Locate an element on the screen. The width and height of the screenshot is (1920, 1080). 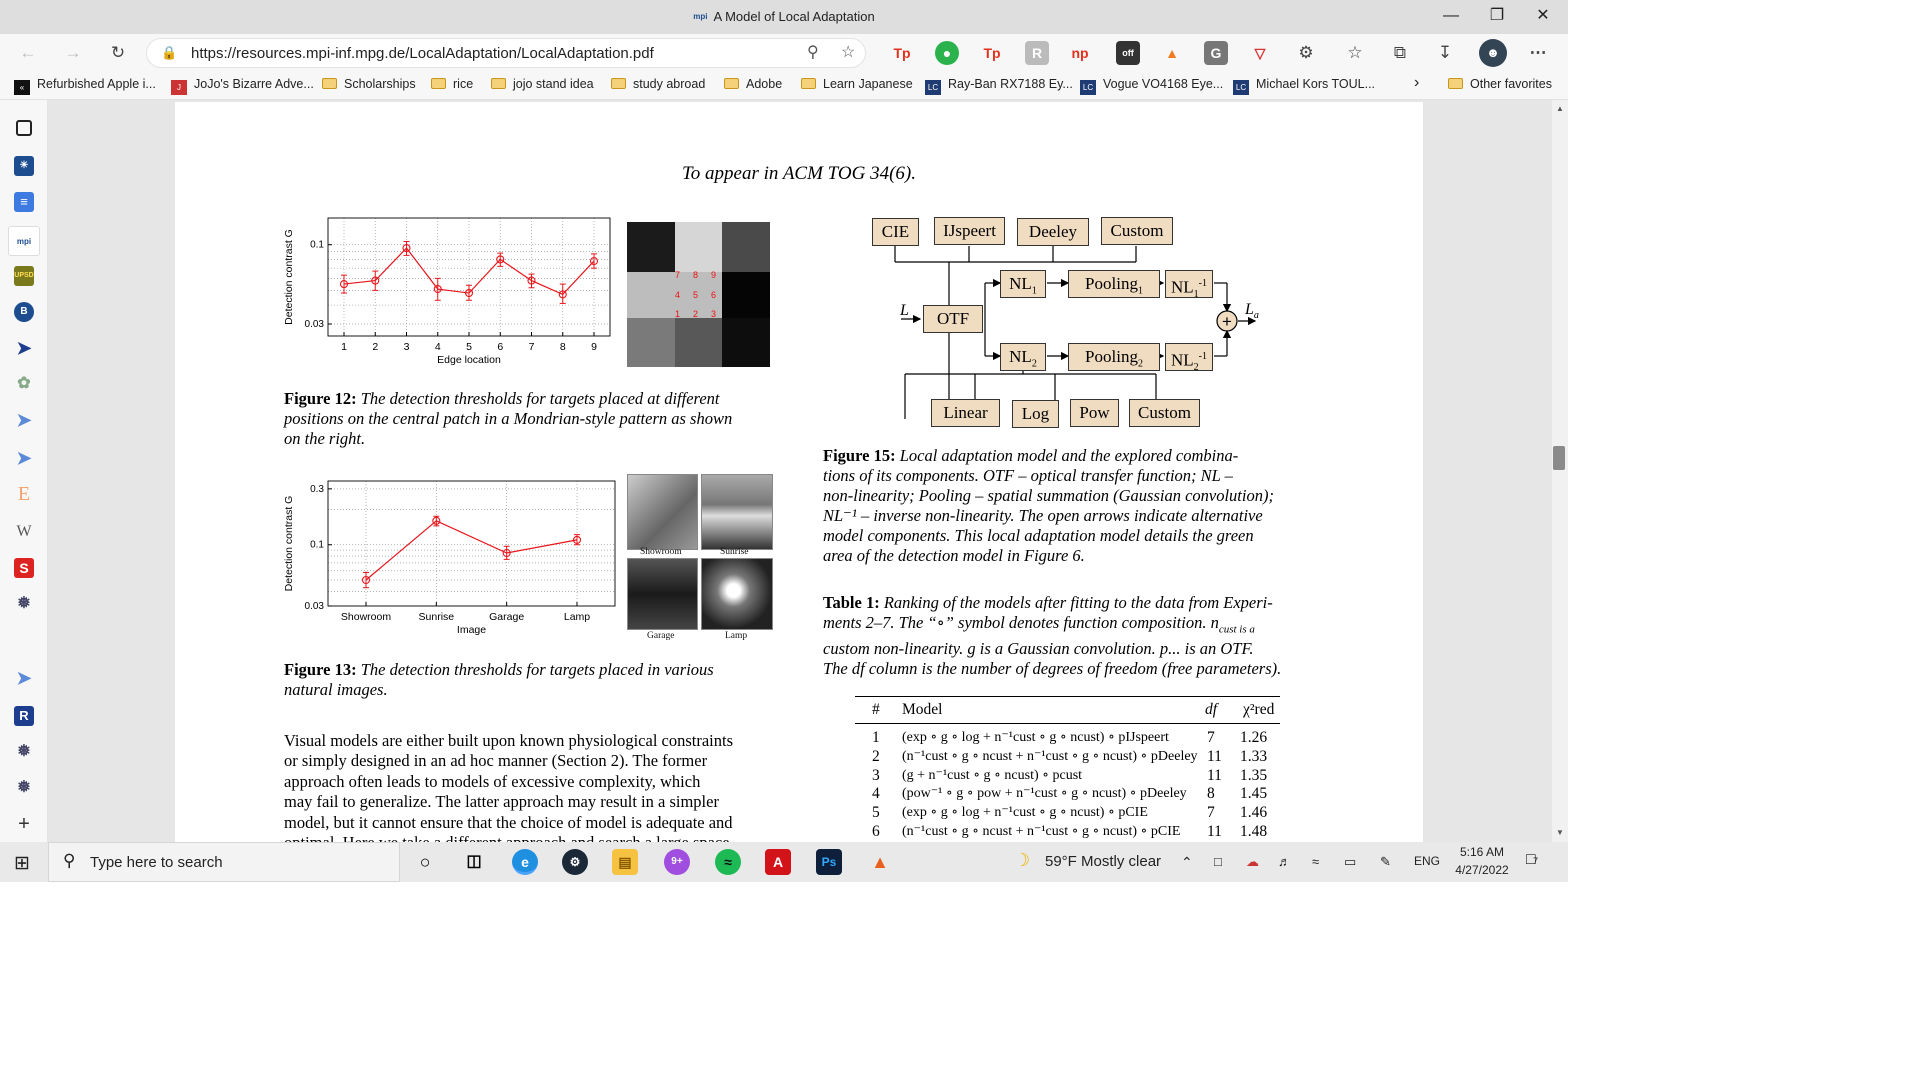
wikipedia-icon: W is located at coordinates (24, 532).